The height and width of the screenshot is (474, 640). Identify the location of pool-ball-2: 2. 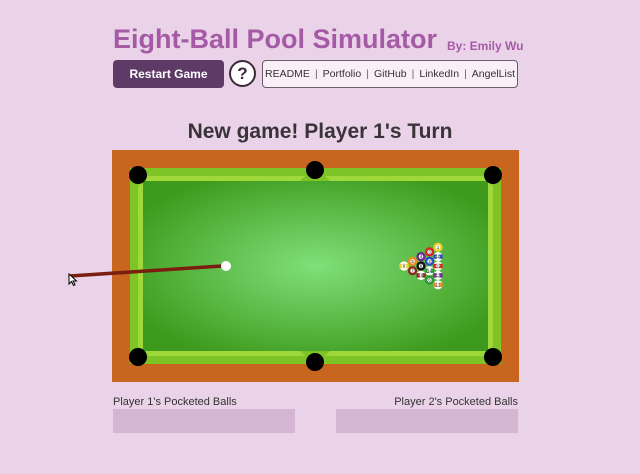
(429, 261).